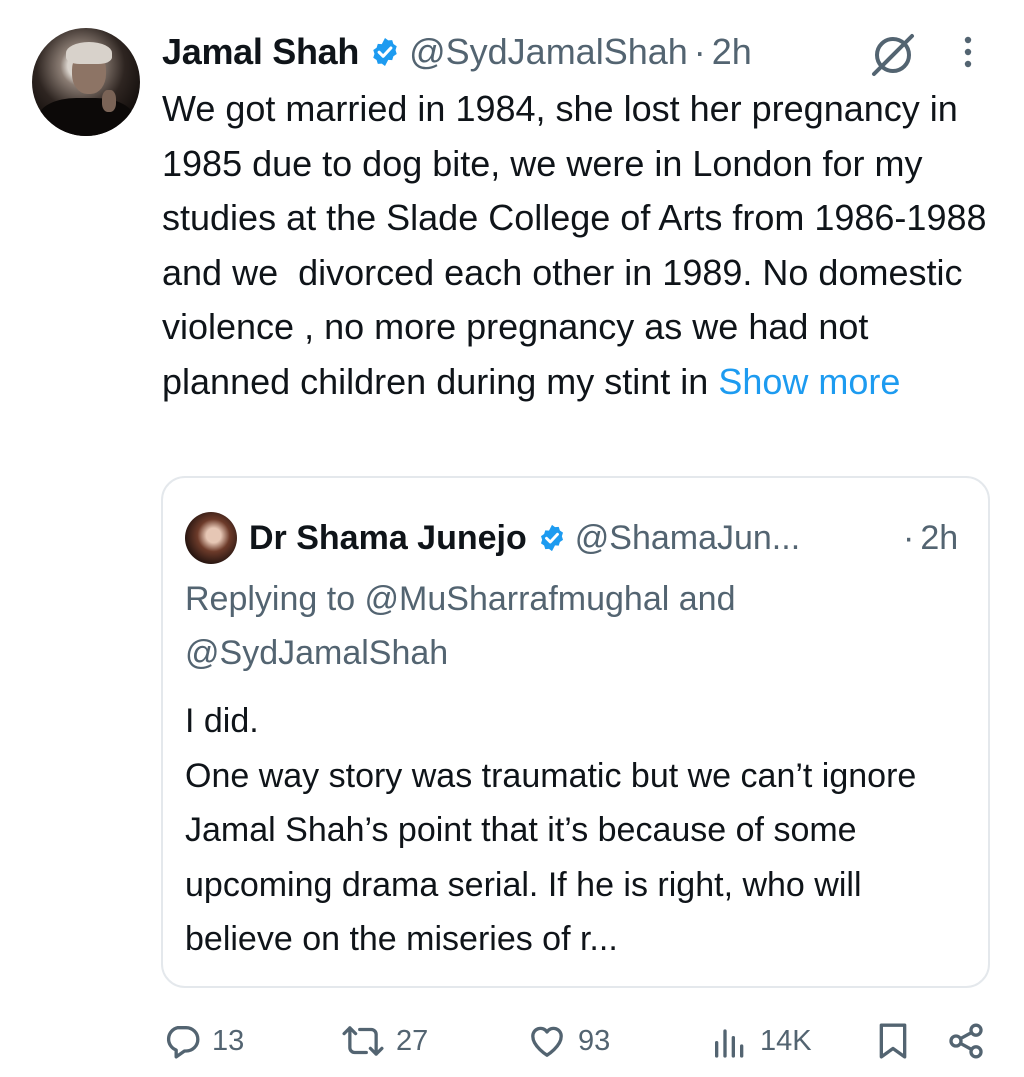 This screenshot has width=1024, height=1077. I want to click on avatar-coat, so click(86, 117).